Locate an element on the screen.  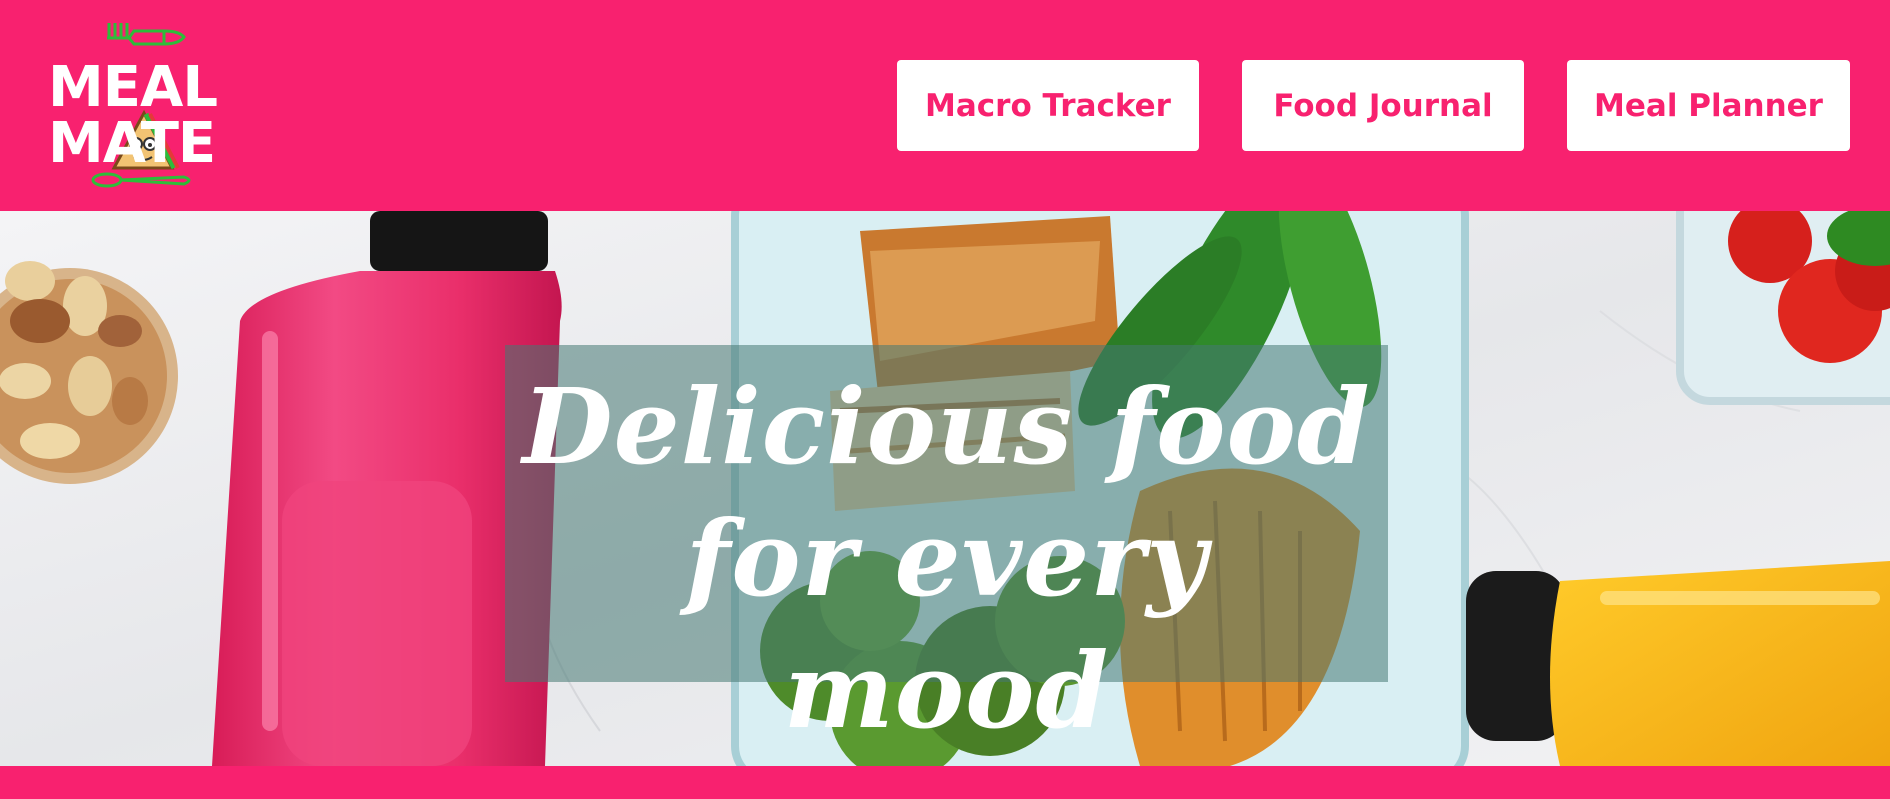
nav-meal-planner-button: Meal Planner is located at coordinates (1708, 105).